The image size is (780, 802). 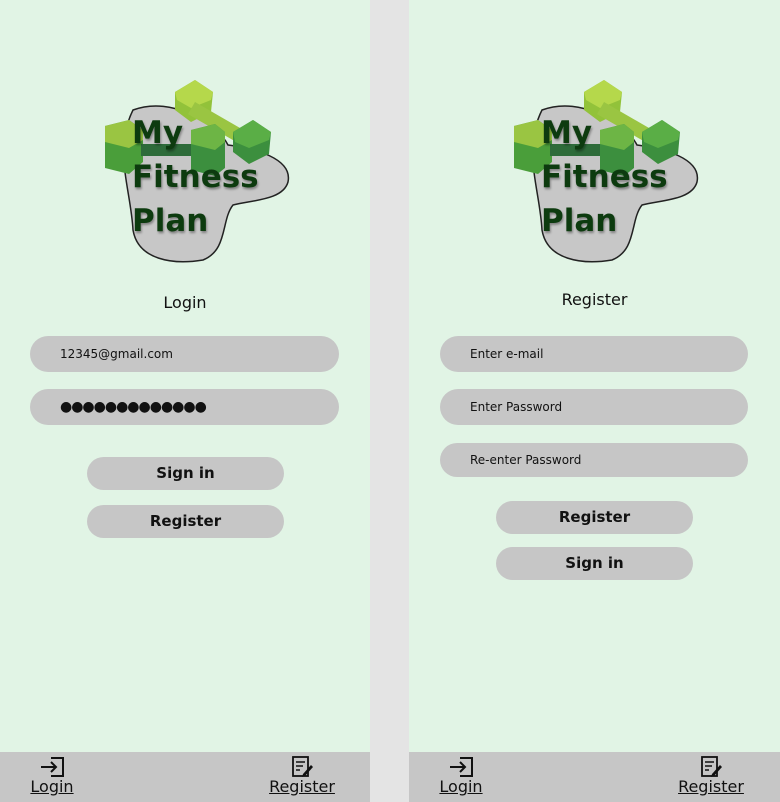 I want to click on password-field: ●●●●●●●●●●●●●, so click(x=184, y=407).